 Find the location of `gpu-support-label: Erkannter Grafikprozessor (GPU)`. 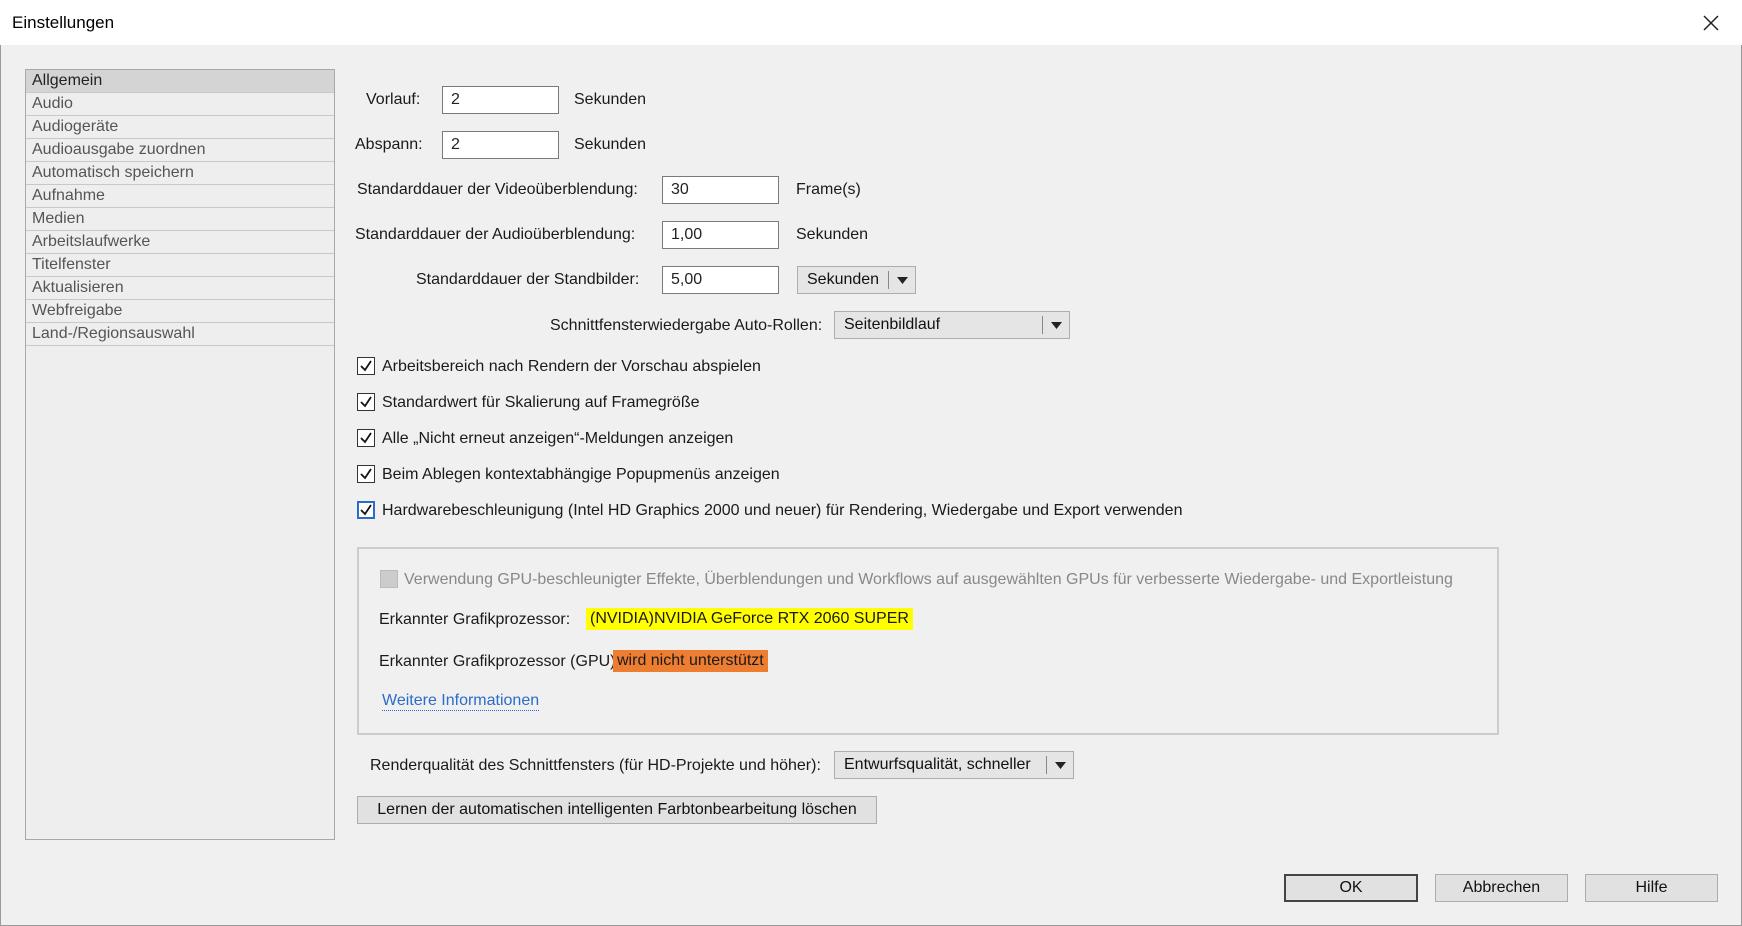

gpu-support-label: Erkannter Grafikprozessor (GPU) is located at coordinates (497, 661).